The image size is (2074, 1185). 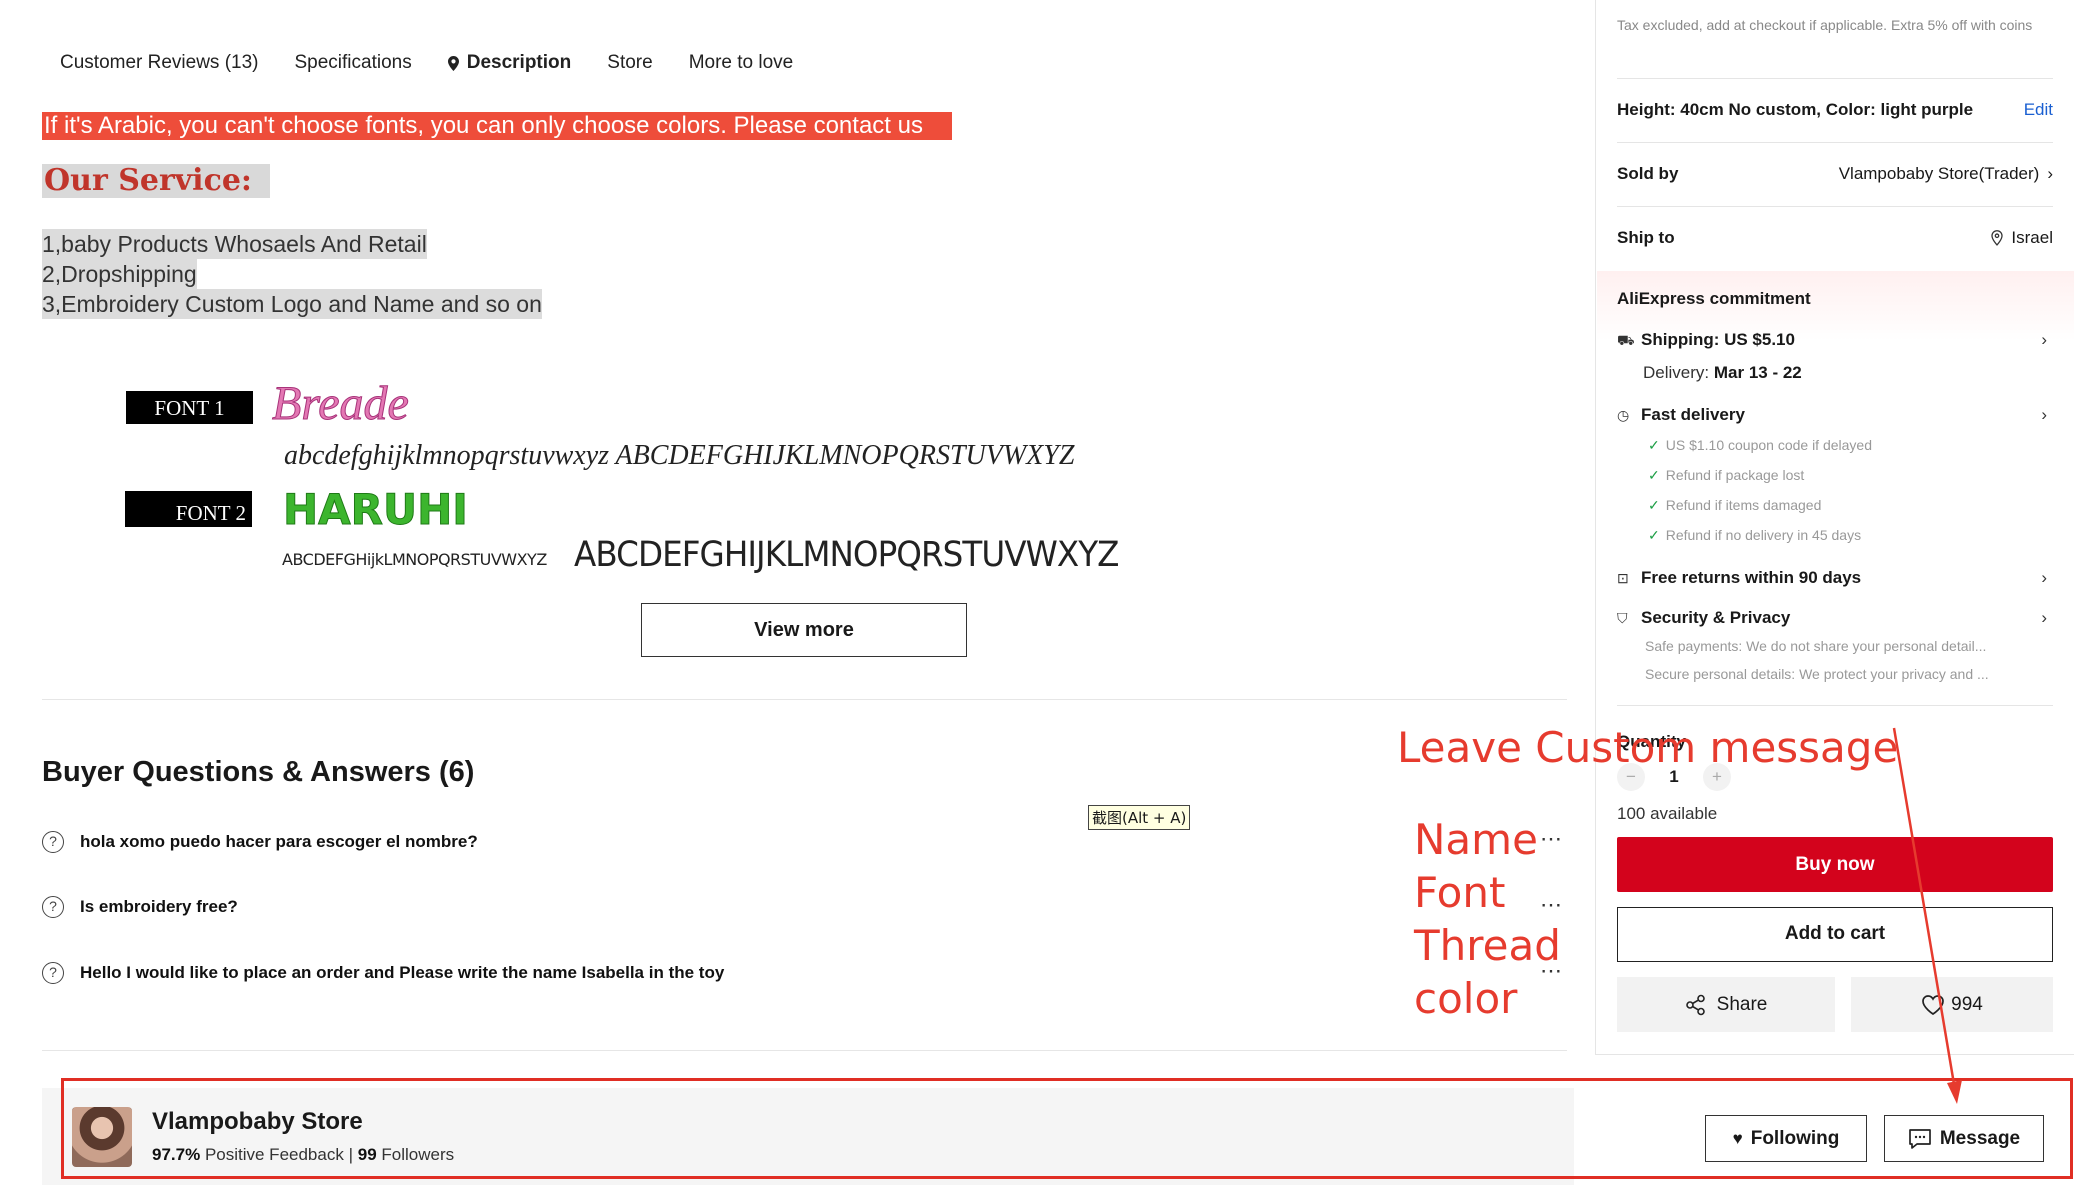 What do you see at coordinates (1927, 915) in the screenshot?
I see `annotation-arrow` at bounding box center [1927, 915].